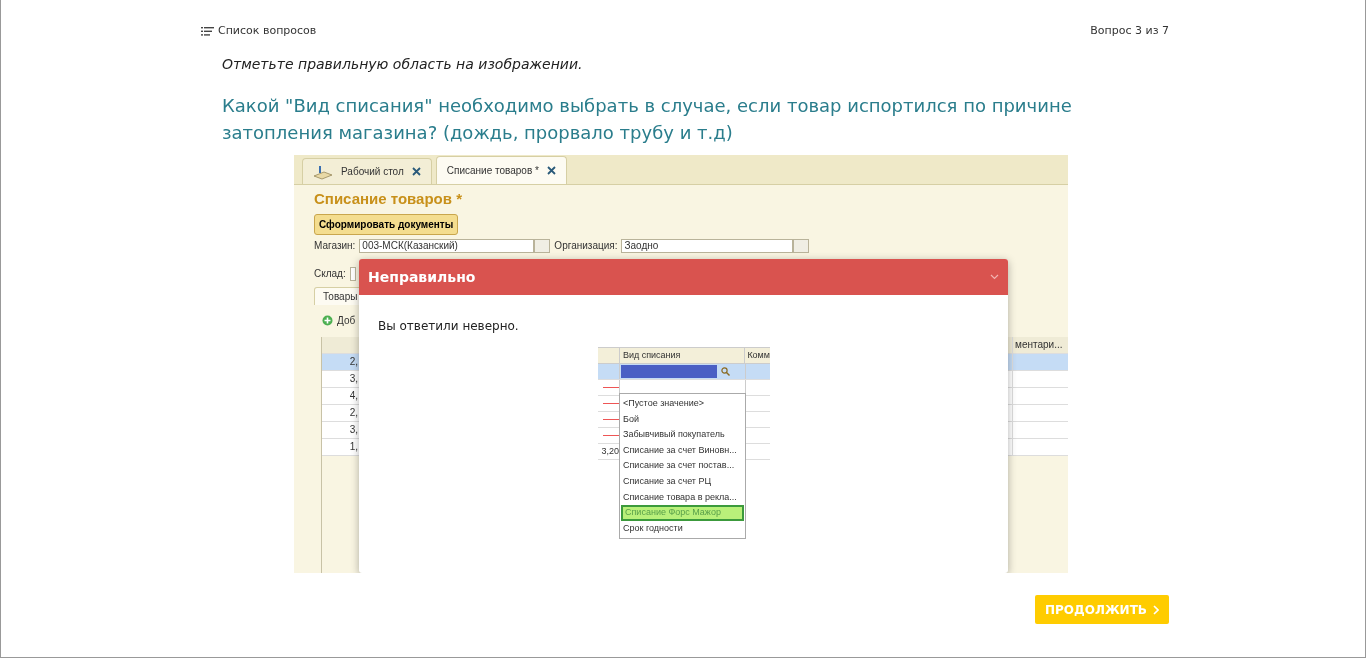 This screenshot has height=660, width=1366. Describe the element at coordinates (367, 171) in the screenshot. I see `document-tab: Рабочий стол` at that location.